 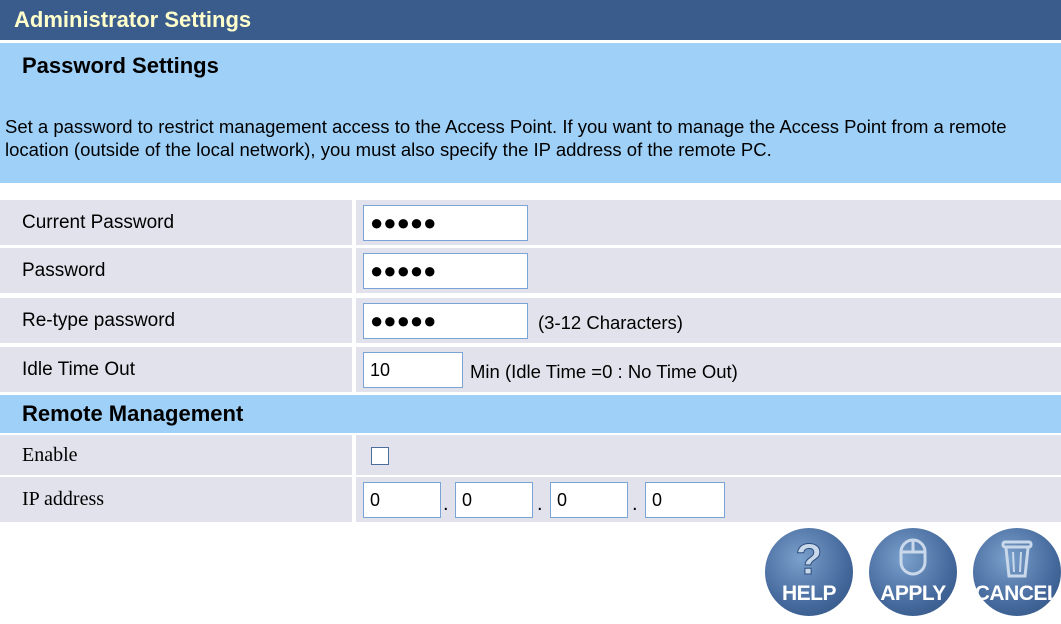 What do you see at coordinates (178, 369) in the screenshot?
I see `idle-time-out-label: Idle Time Out` at bounding box center [178, 369].